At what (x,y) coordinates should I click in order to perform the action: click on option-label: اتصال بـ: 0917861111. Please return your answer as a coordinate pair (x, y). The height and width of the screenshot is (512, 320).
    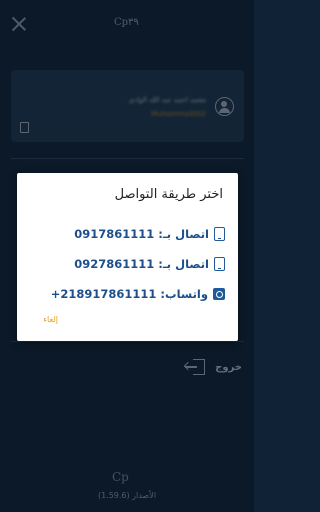
    Looking at the image, I should click on (141, 234).